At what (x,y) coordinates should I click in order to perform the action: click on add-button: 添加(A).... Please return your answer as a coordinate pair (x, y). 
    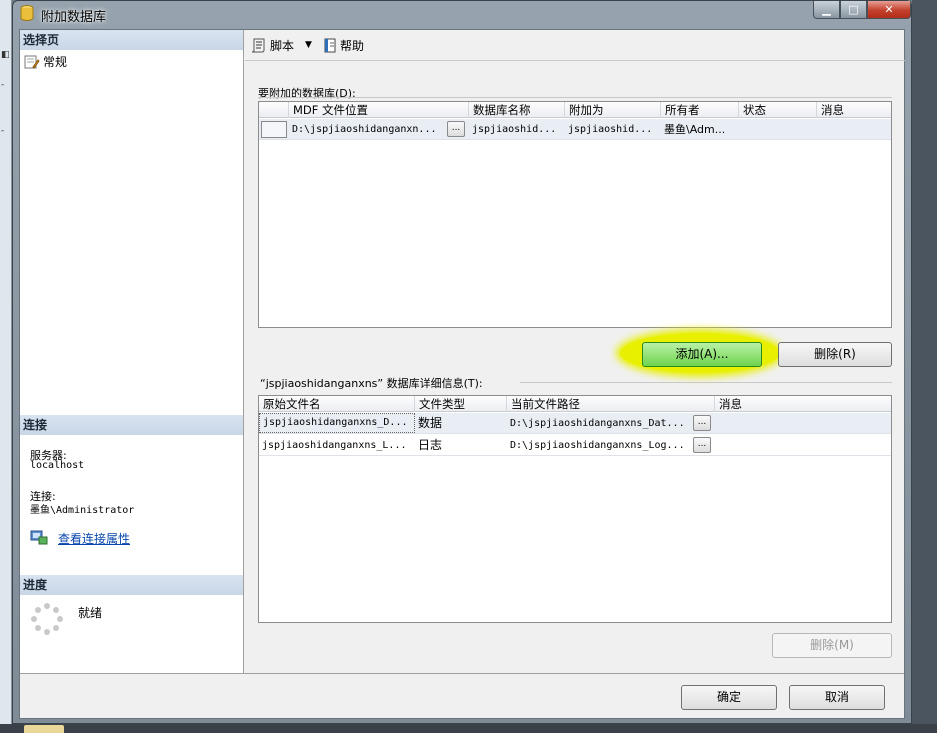
    Looking at the image, I should click on (702, 354).